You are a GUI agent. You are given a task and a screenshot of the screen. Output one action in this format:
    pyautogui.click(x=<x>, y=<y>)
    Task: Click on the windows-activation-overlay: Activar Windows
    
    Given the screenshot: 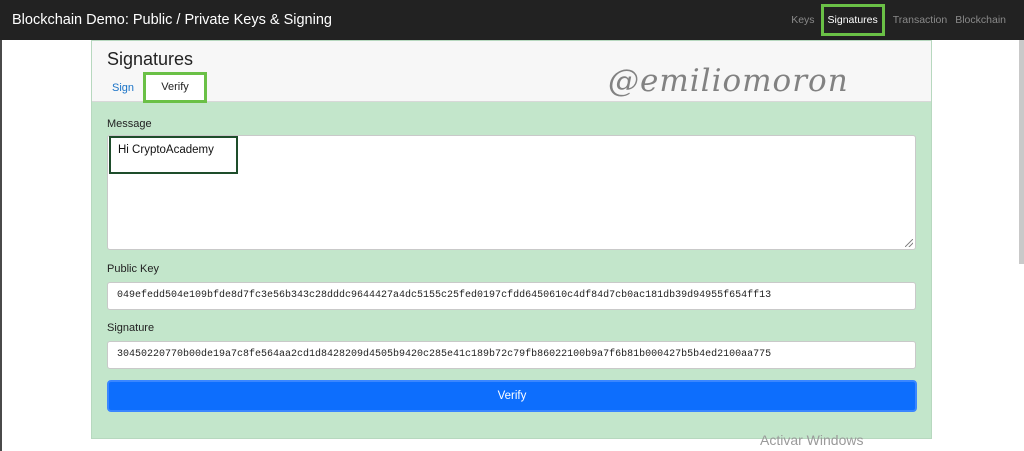 What is the action you would take?
    pyautogui.click(x=812, y=440)
    